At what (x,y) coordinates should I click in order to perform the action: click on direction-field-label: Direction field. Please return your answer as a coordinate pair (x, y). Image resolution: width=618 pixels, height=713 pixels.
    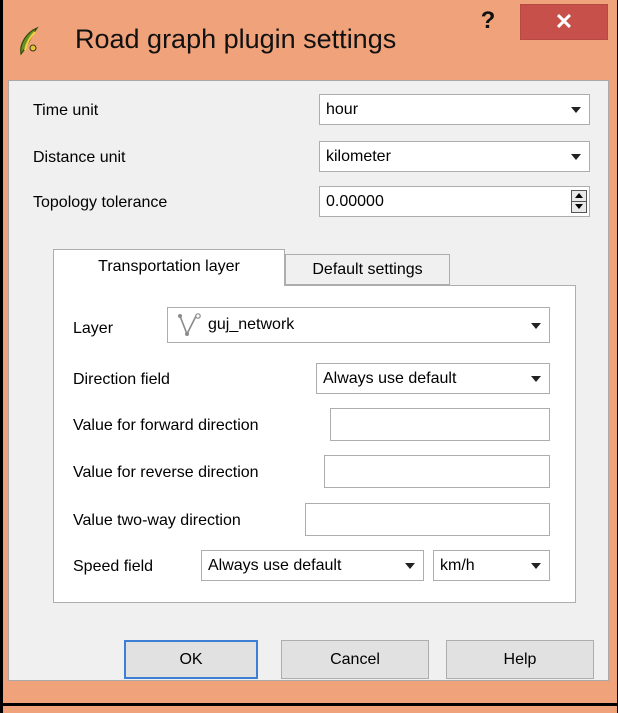
    Looking at the image, I should click on (121, 379).